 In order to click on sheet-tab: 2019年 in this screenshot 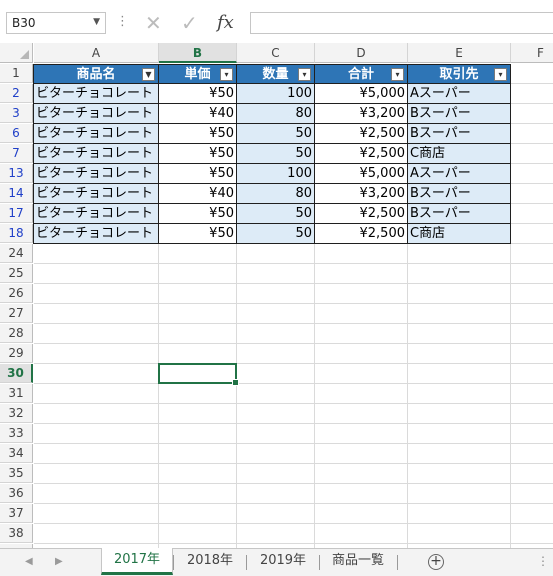, I will do `click(283, 562)`.